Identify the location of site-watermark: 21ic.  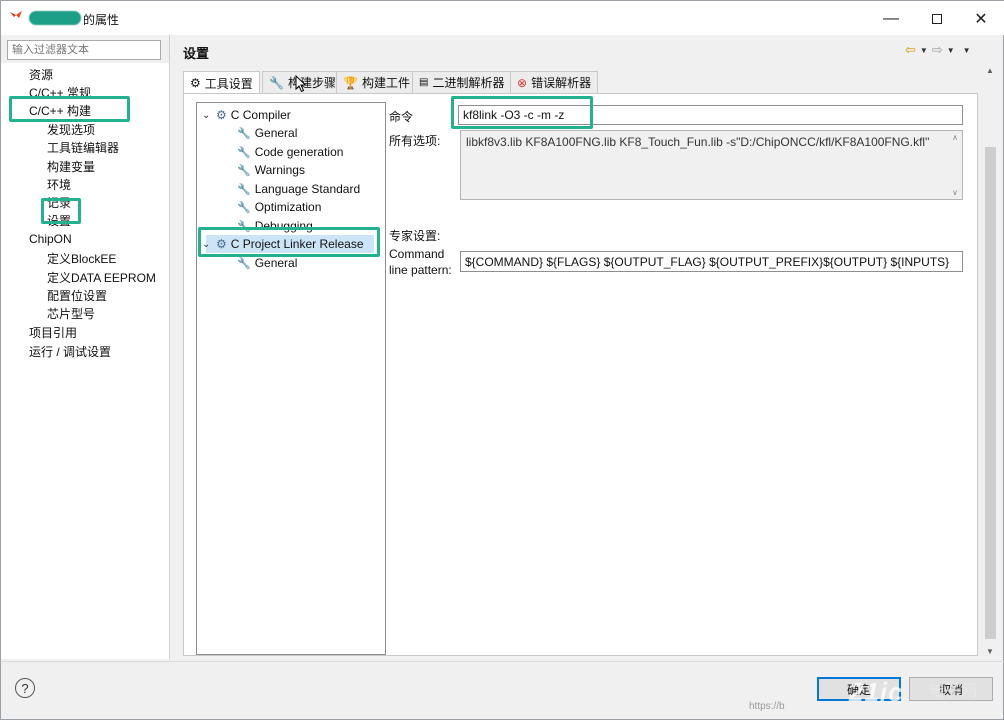
(876, 692).